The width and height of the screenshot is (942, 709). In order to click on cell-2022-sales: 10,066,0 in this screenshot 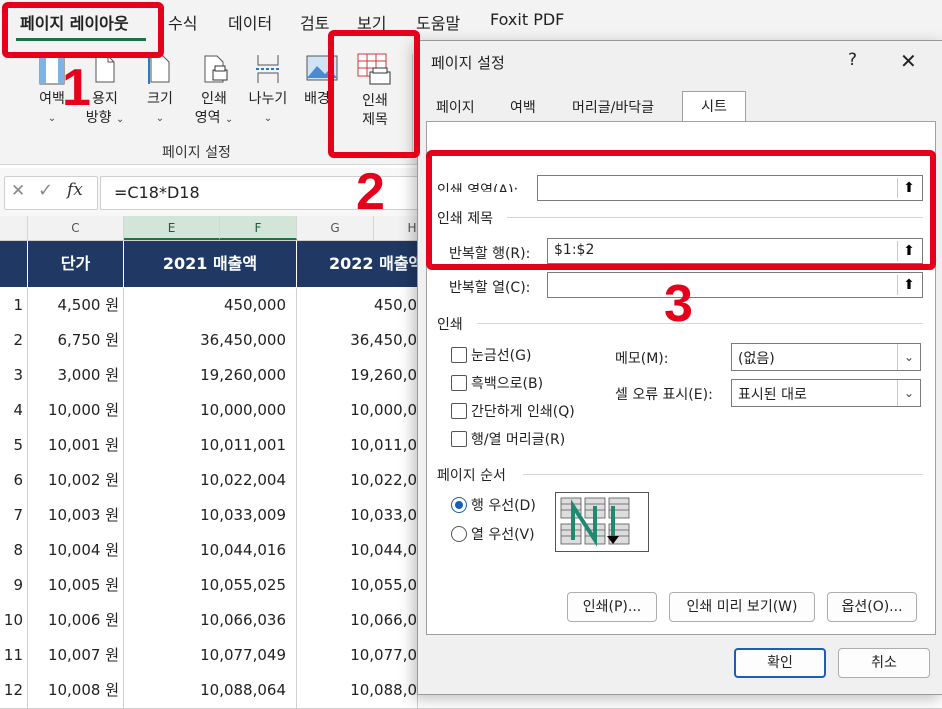, I will do `click(357, 620)`.